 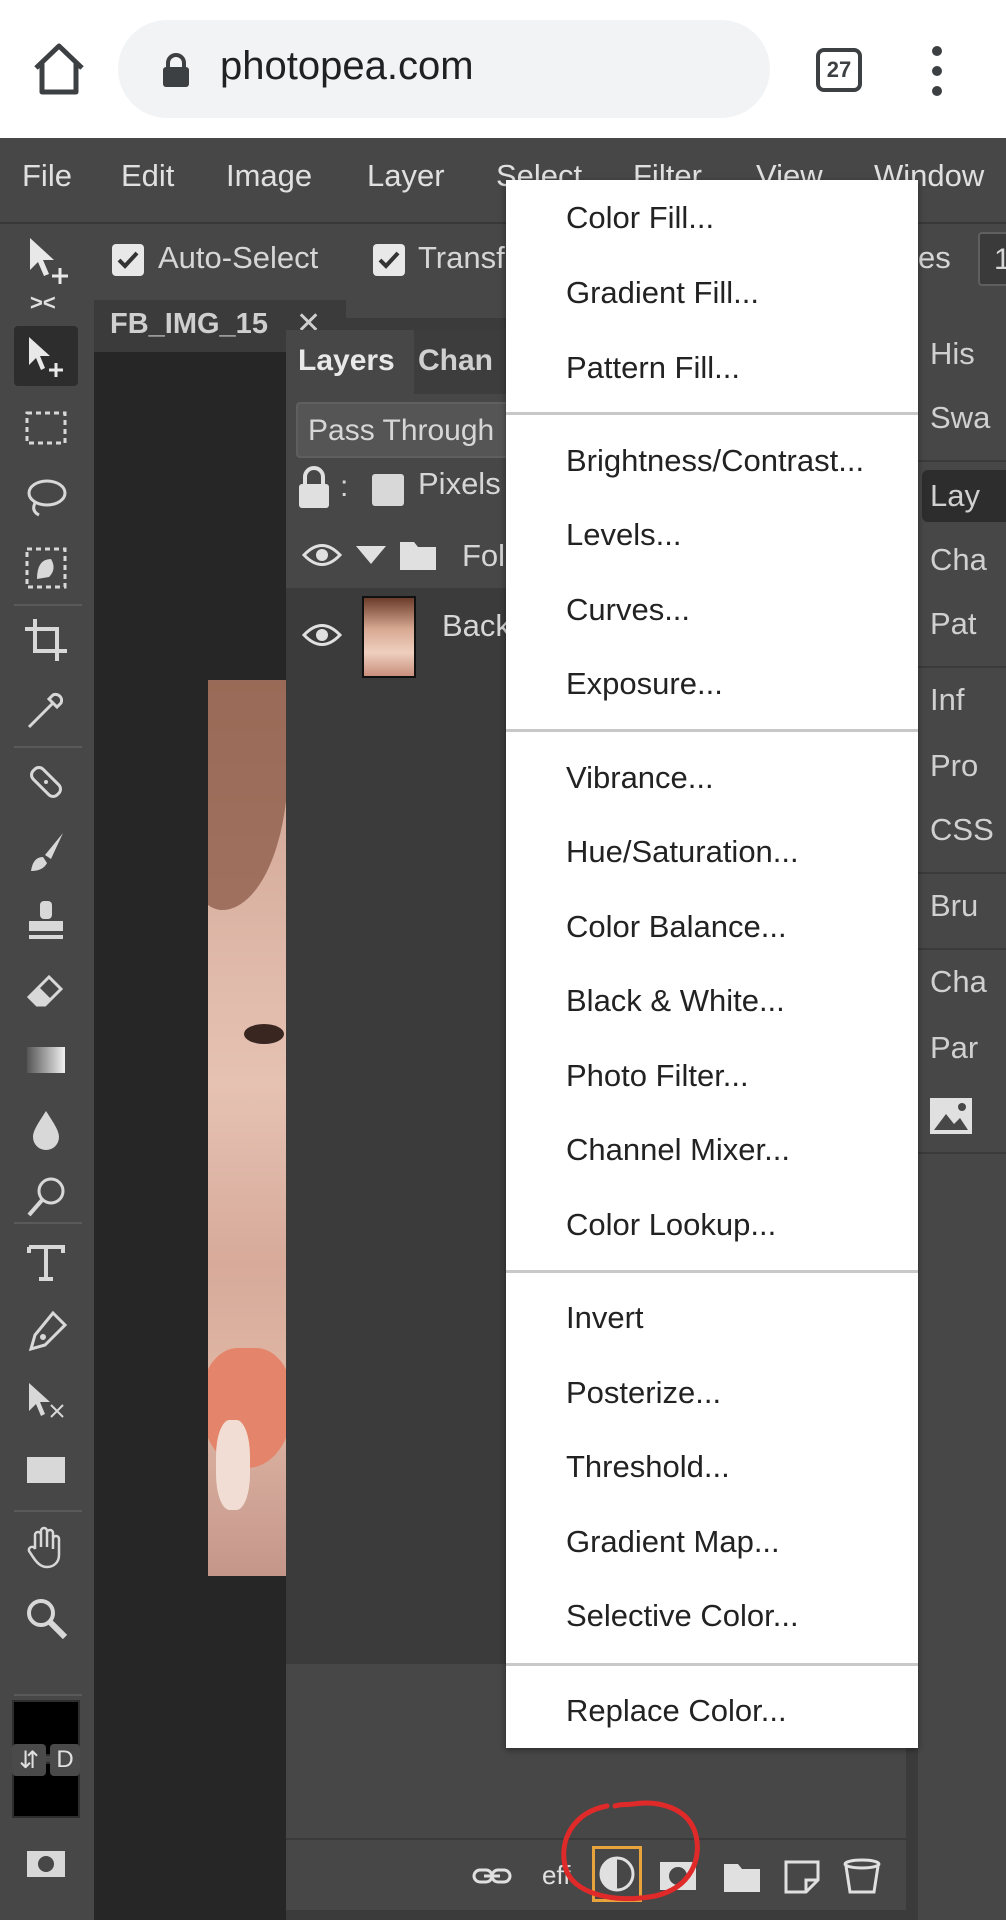 I want to click on stamp-tool, so click(x=46, y=920).